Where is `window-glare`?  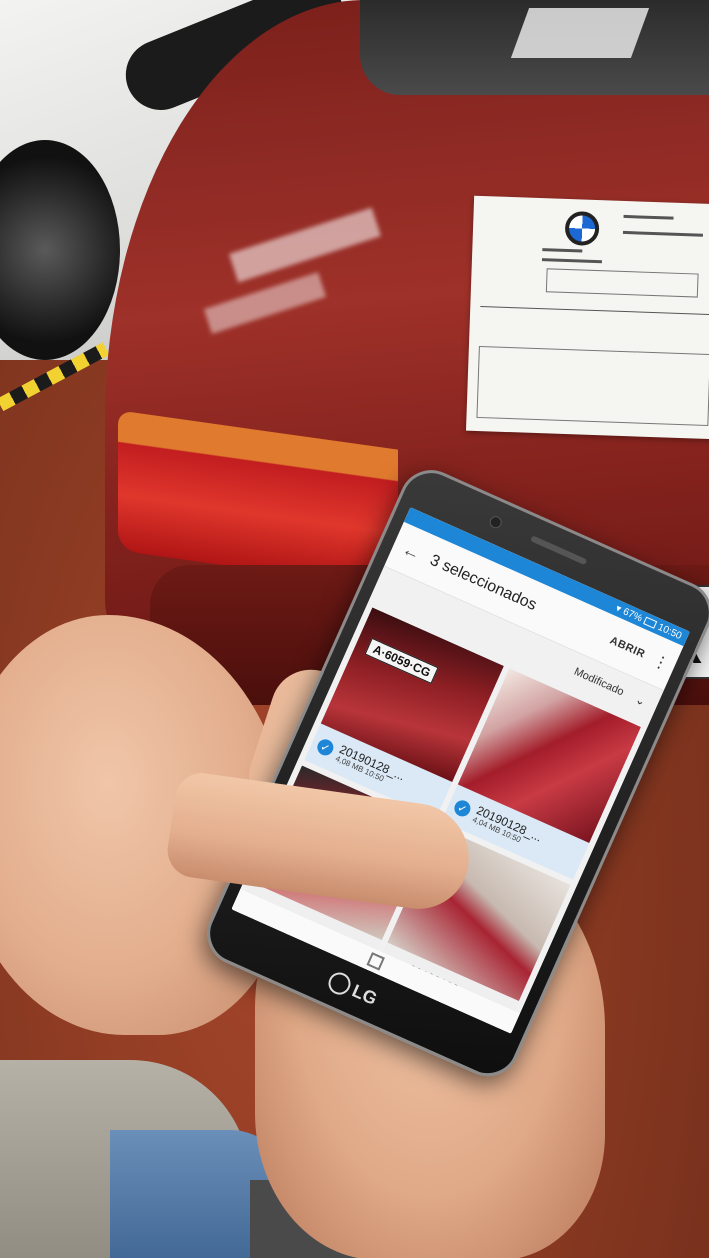 window-glare is located at coordinates (580, 33).